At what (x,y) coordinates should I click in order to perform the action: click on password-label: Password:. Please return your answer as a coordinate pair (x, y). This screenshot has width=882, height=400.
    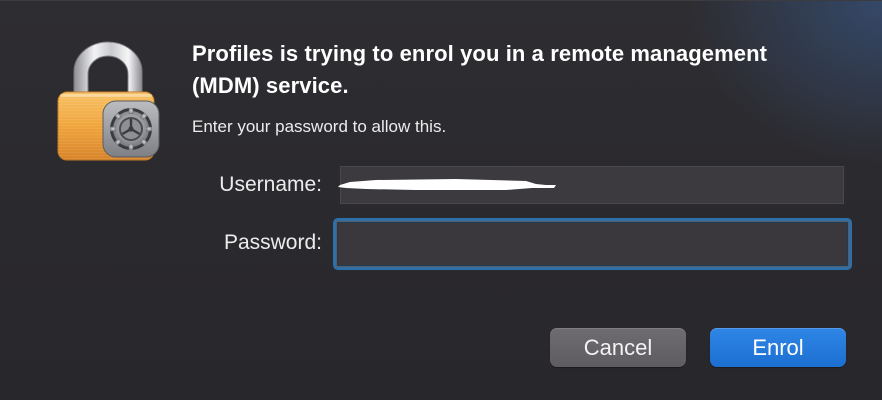
    Looking at the image, I should click on (272, 242).